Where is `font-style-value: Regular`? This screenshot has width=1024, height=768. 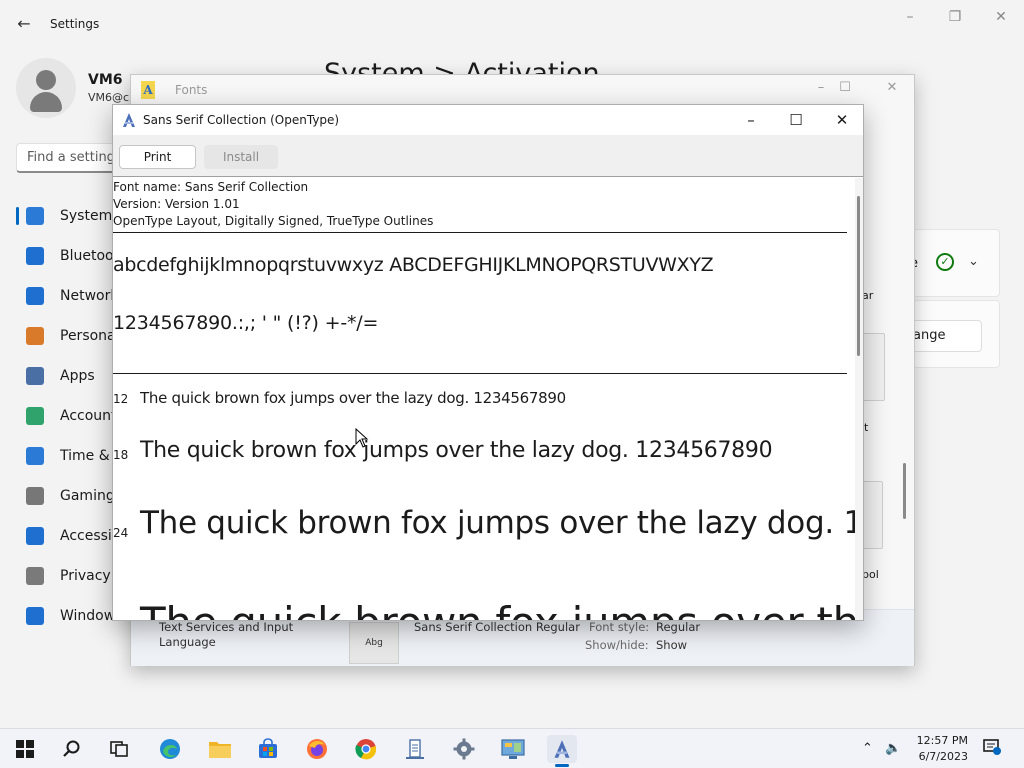 font-style-value: Regular is located at coordinates (678, 627).